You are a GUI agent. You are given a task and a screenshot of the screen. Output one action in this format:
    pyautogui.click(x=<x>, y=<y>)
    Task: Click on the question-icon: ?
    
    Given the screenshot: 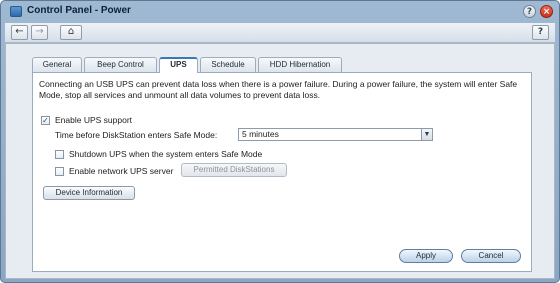 What is the action you would take?
    pyautogui.click(x=540, y=32)
    